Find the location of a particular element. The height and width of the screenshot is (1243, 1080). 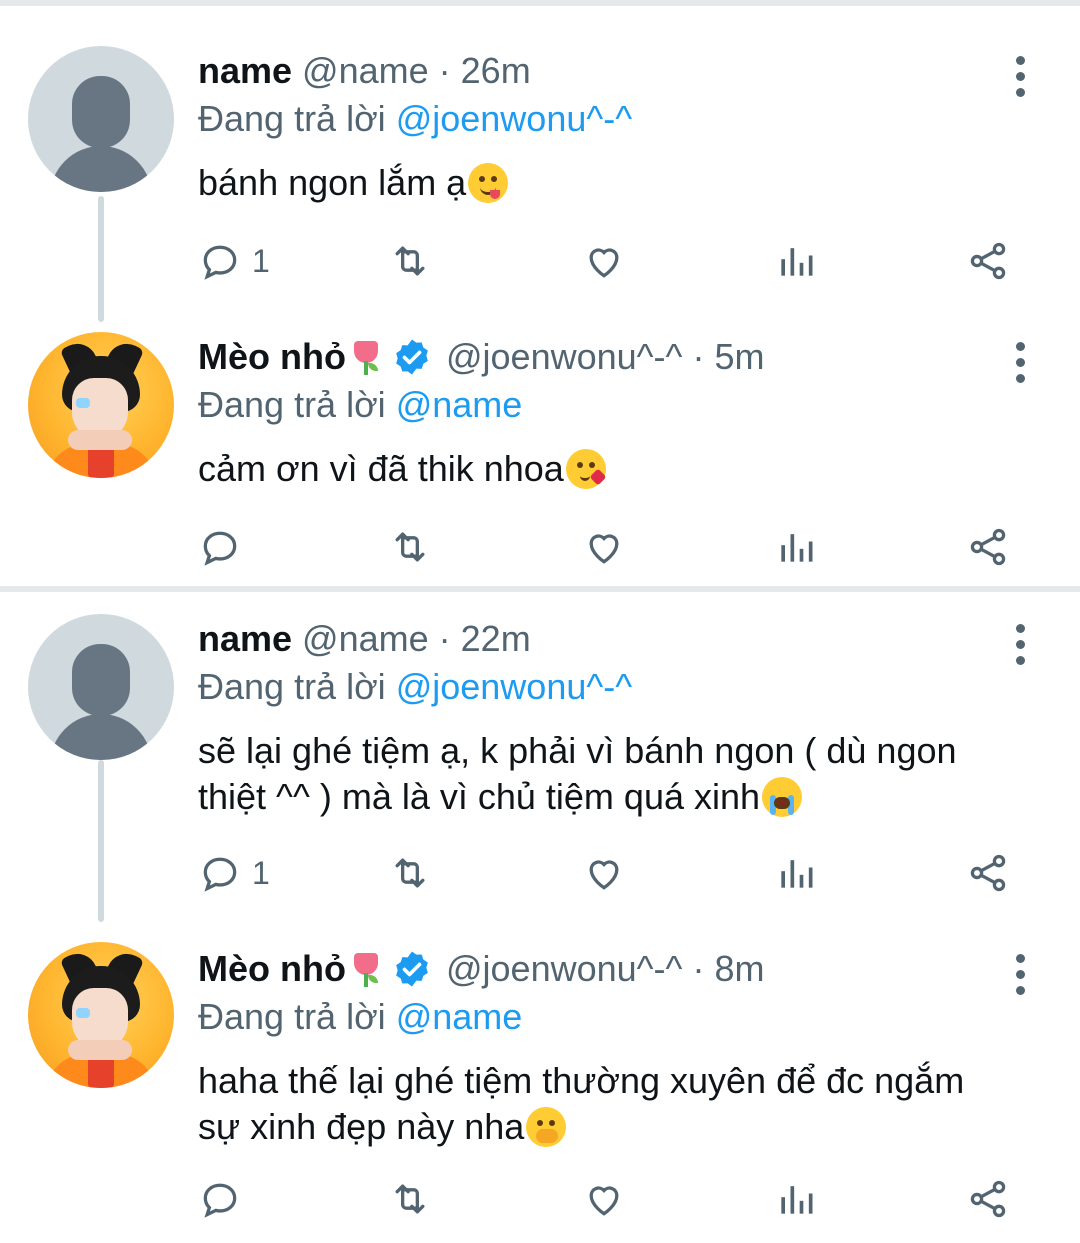

tweet-header: name @name · 22m is located at coordinates (618, 639).